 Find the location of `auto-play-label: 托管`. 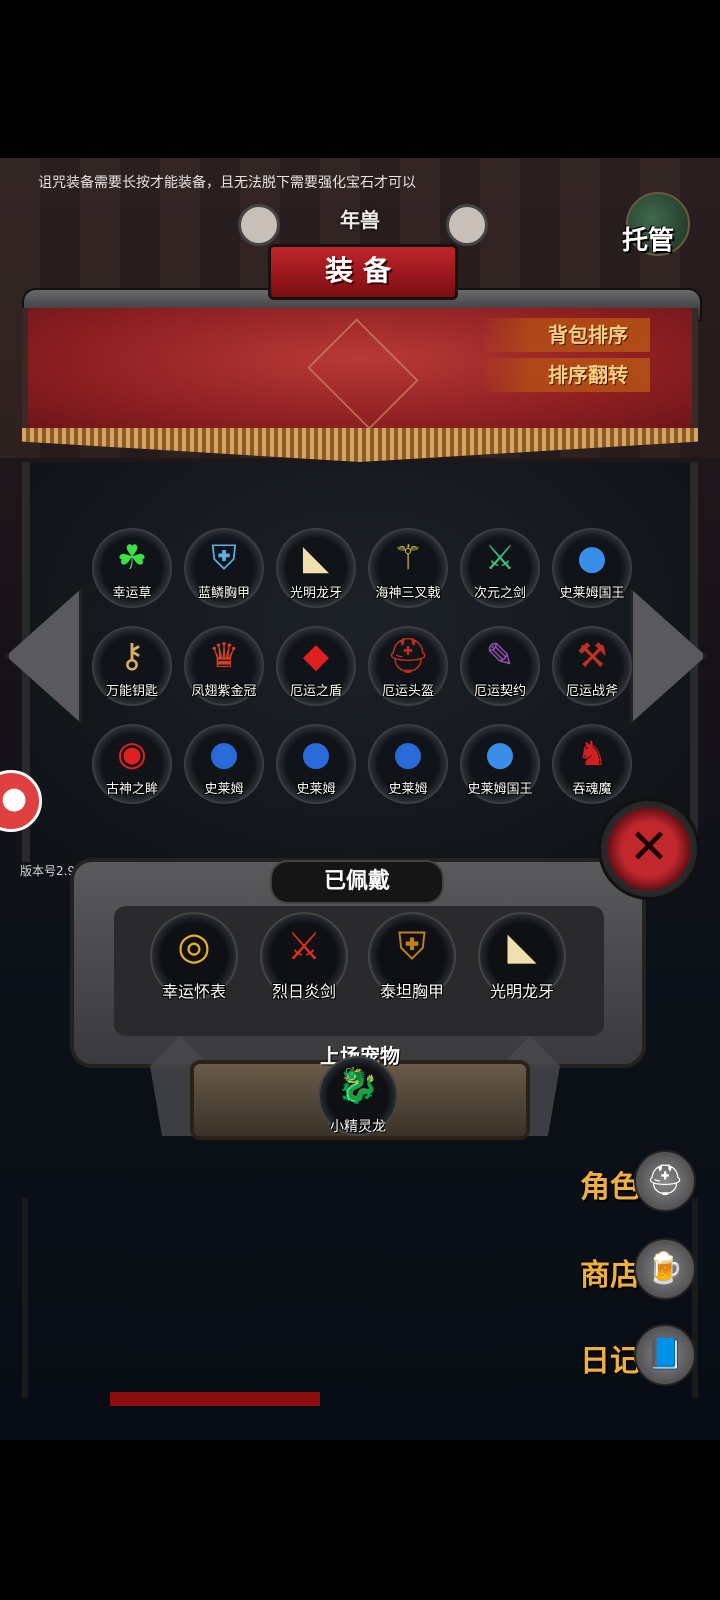

auto-play-label: 托管 is located at coordinates (648, 241).